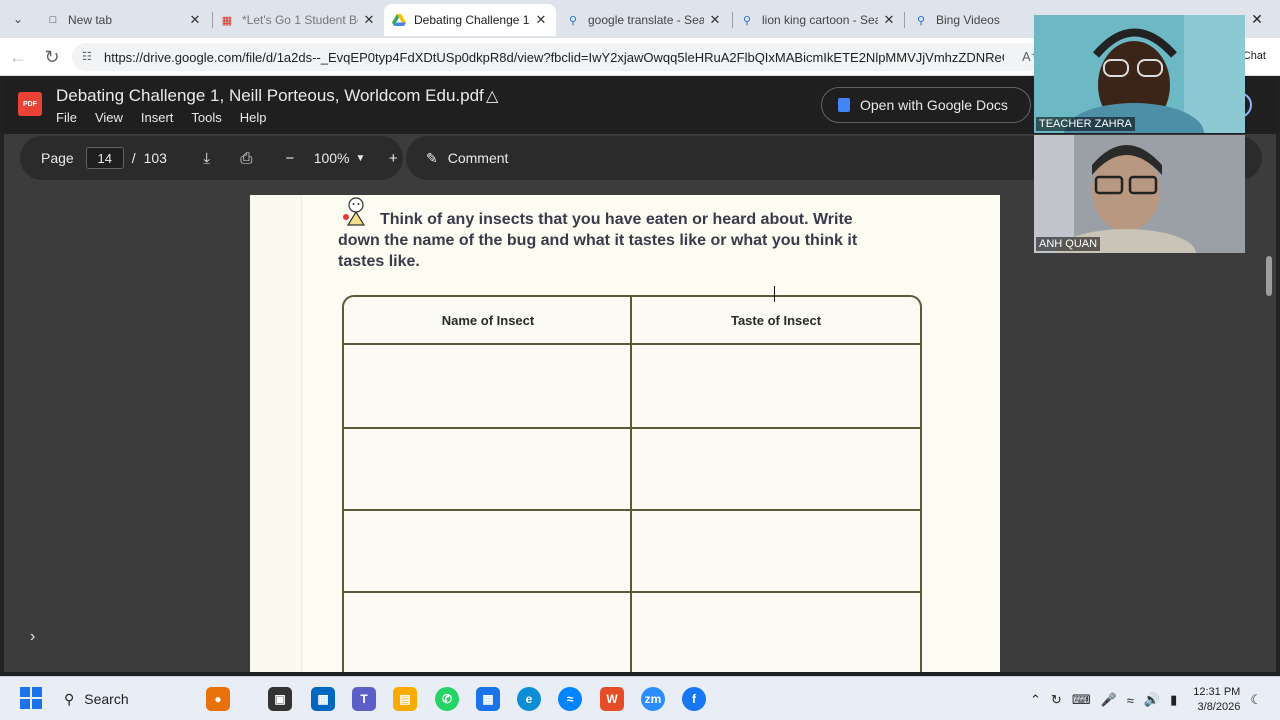 This screenshot has width=1280, height=720. What do you see at coordinates (405, 699) in the screenshot?
I see `file-explorer-icon: ▤` at bounding box center [405, 699].